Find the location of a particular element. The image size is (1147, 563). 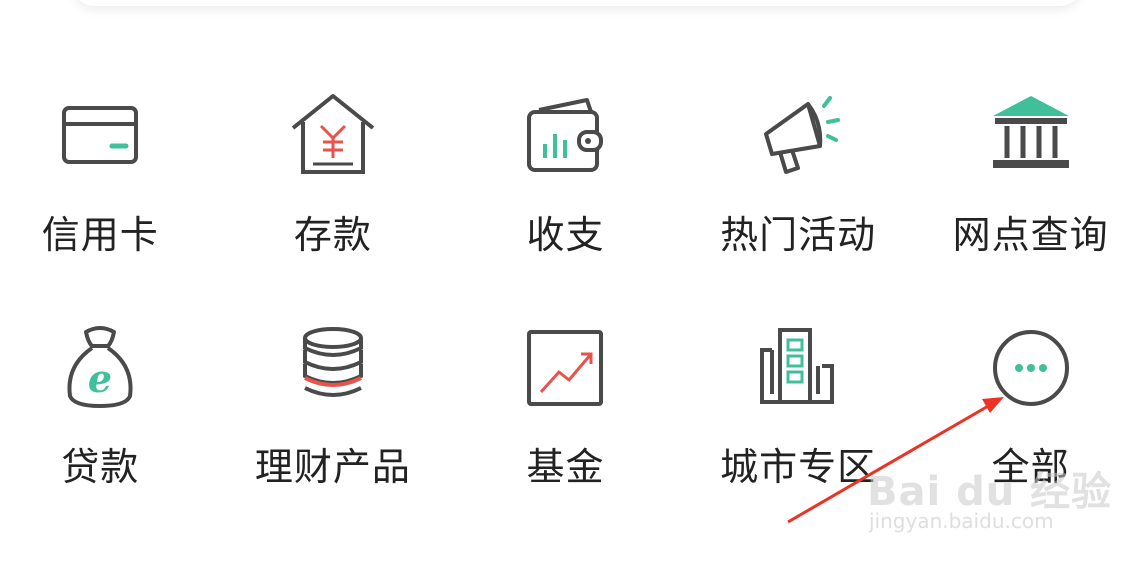

house-yuan-icon is located at coordinates (333, 136).